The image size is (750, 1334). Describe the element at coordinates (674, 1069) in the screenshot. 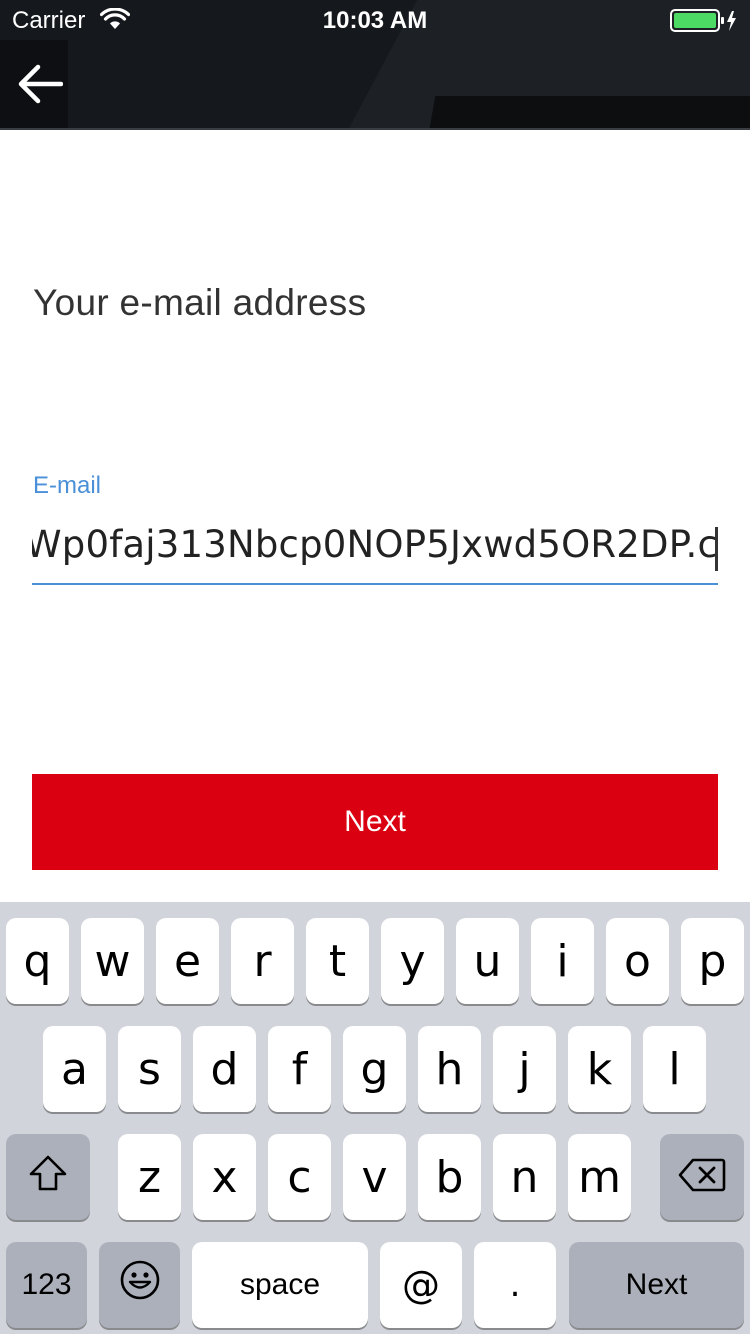

I see `key-l: l` at that location.